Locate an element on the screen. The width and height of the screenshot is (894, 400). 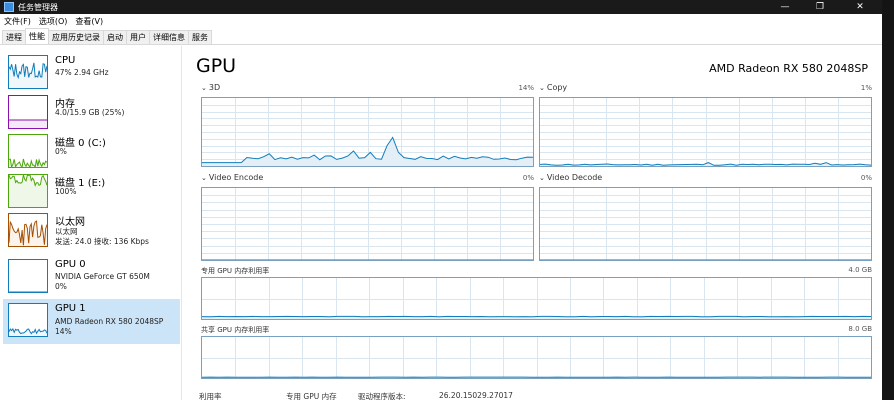
maximize-button: ❐ is located at coordinates (820, 7).